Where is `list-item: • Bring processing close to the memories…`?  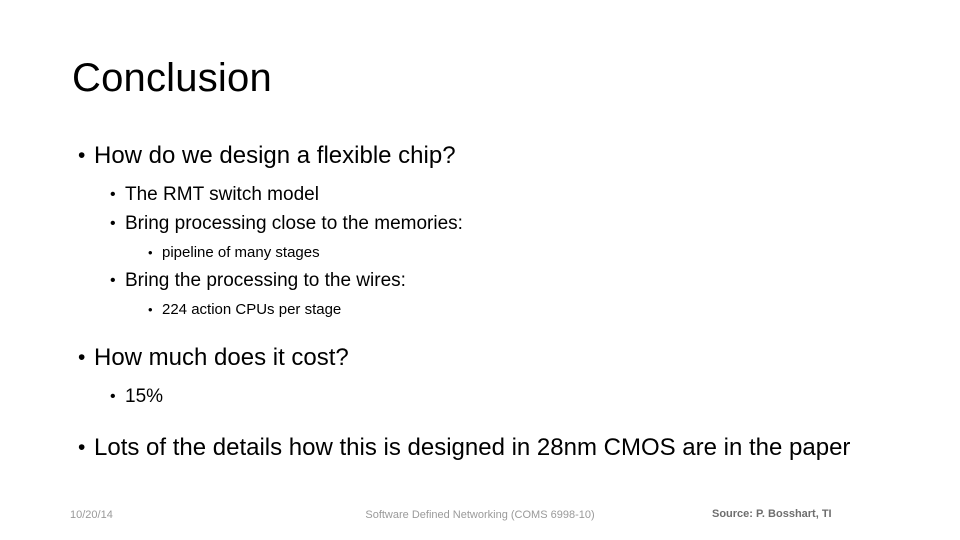
list-item: • Bring processing close to the memories… is located at coordinates (484, 224).